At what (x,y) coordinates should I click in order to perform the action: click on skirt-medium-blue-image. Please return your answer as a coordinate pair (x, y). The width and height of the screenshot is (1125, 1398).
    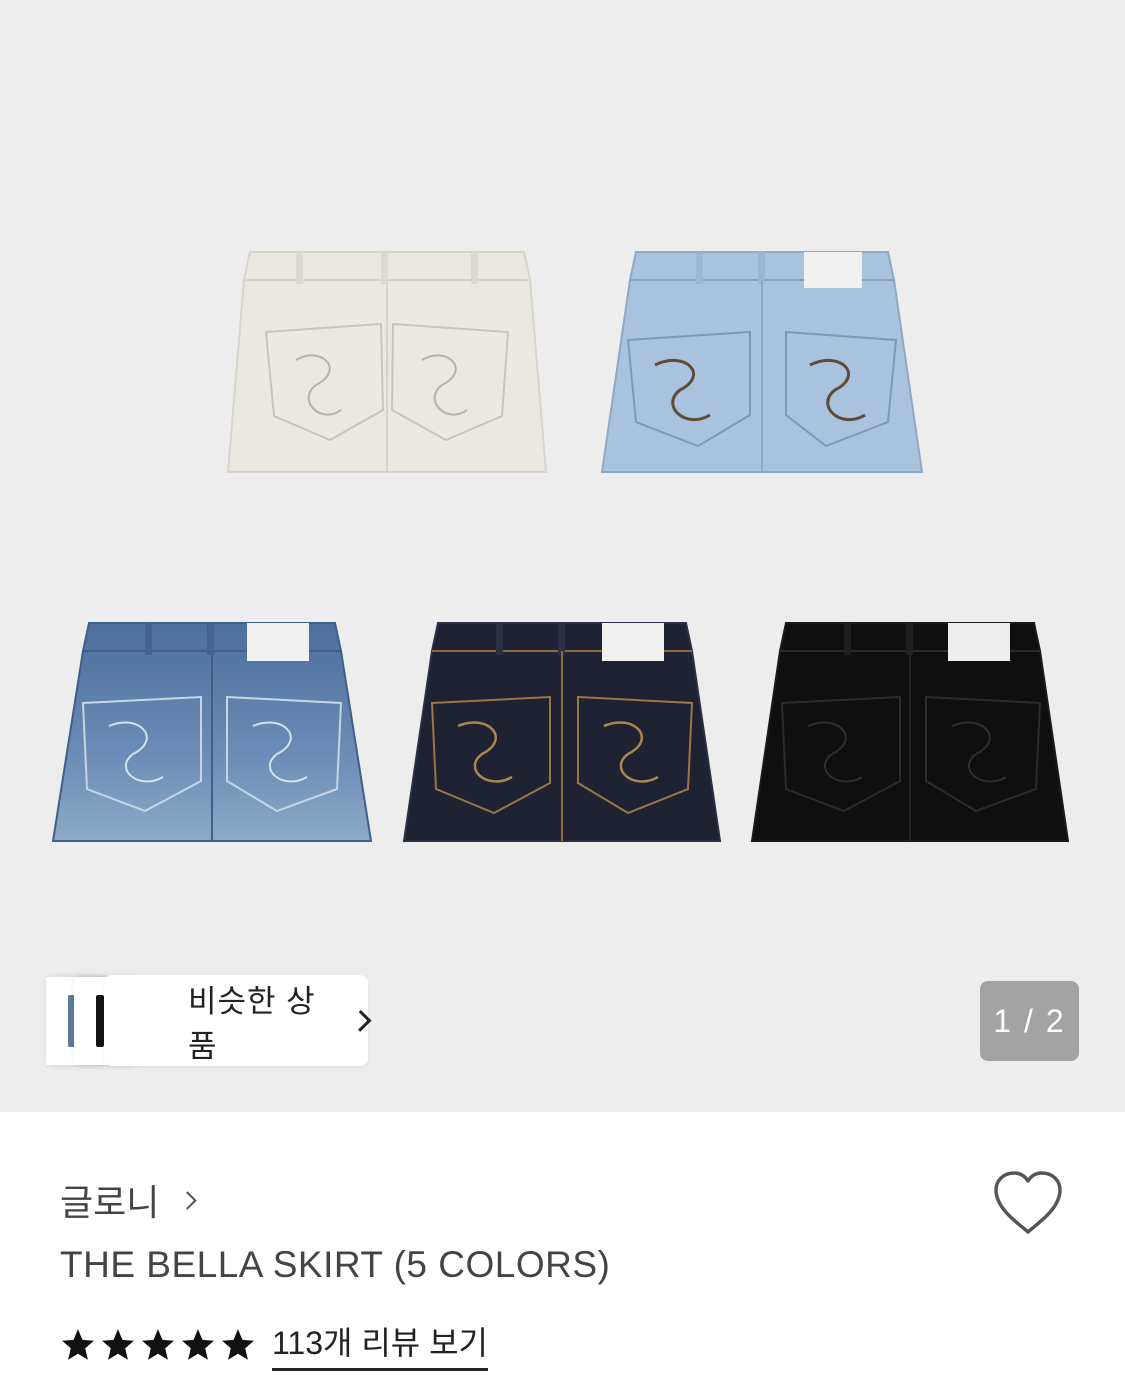
    Looking at the image, I should click on (212, 732).